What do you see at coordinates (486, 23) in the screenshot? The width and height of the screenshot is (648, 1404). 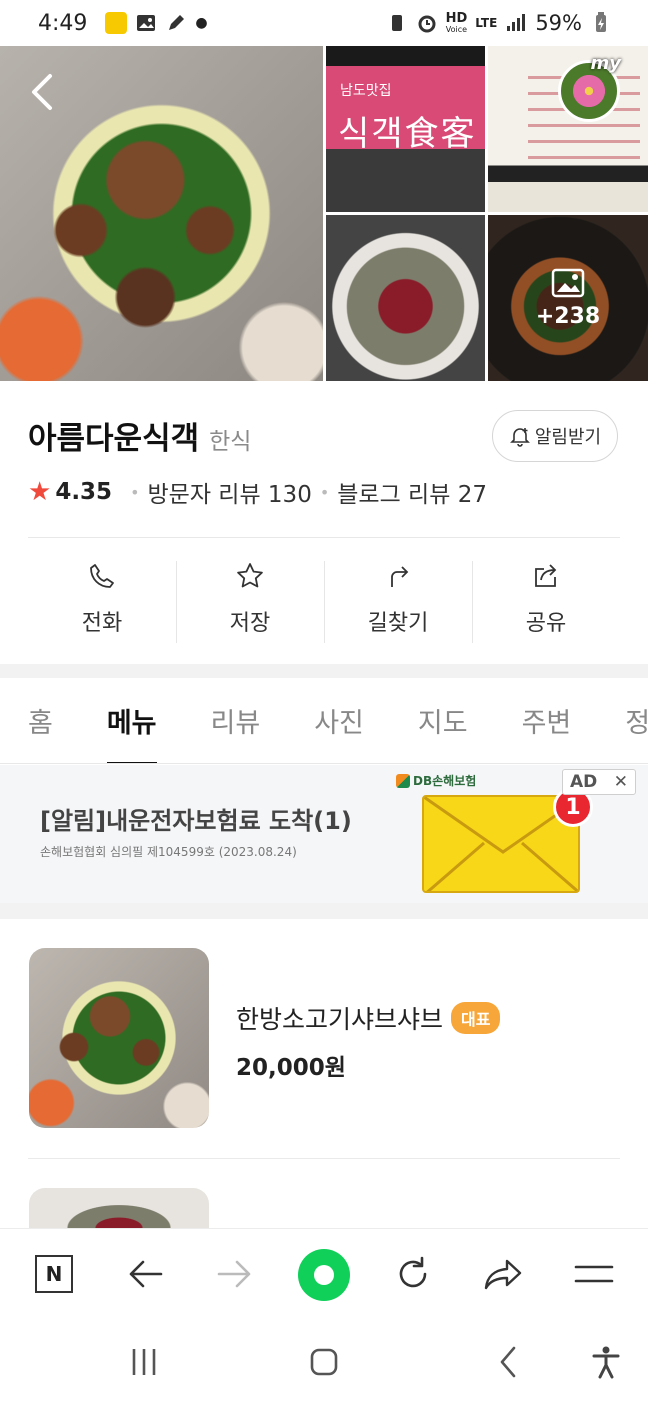 I see `lte-indicator: LTE` at bounding box center [486, 23].